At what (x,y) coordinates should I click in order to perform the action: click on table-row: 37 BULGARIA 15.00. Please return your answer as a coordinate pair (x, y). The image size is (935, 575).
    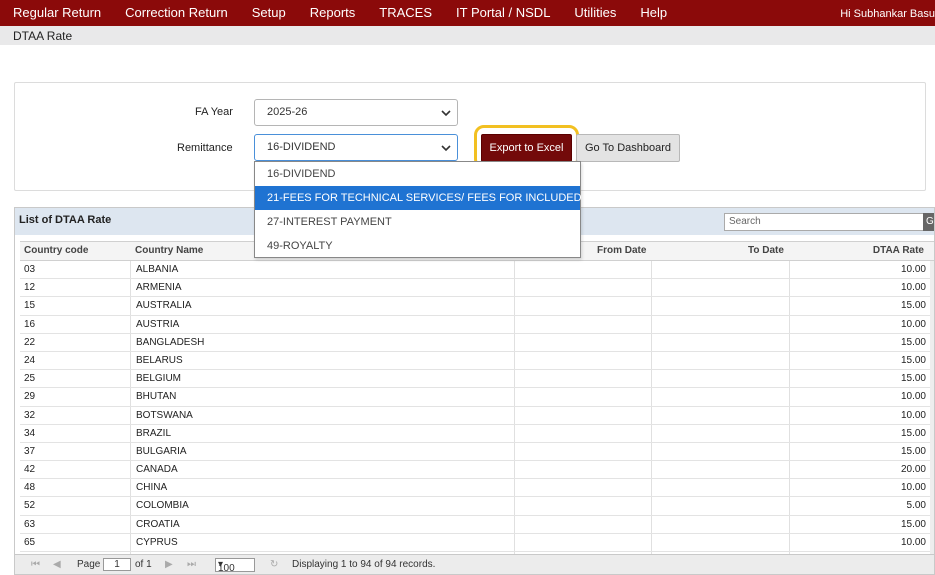
    Looking at the image, I should click on (475, 452).